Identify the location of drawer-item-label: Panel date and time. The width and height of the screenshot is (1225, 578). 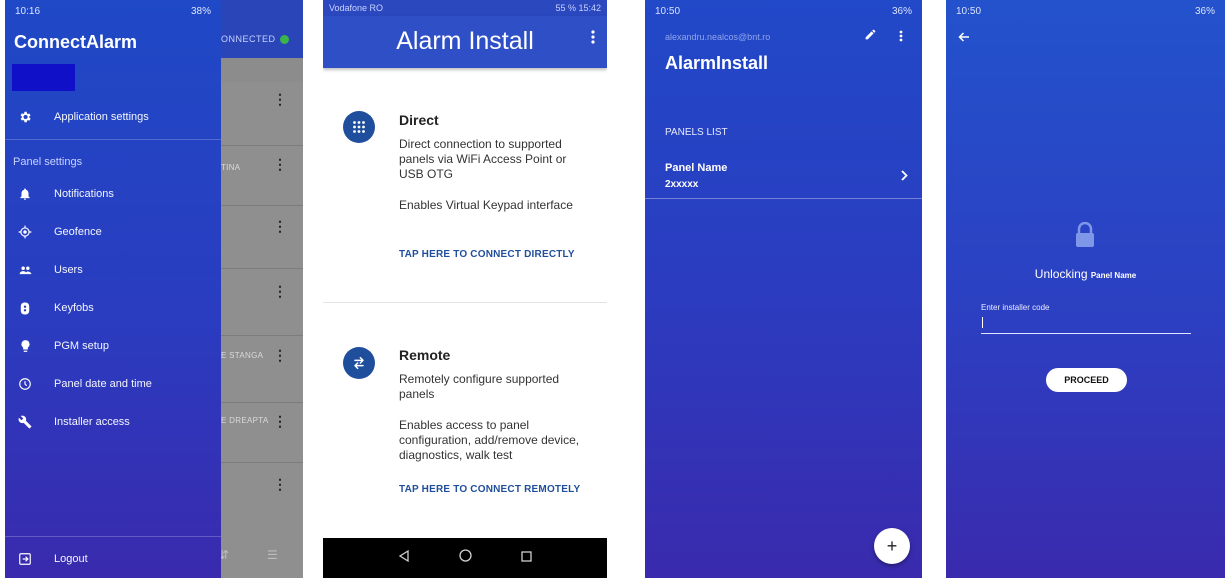
(103, 384).